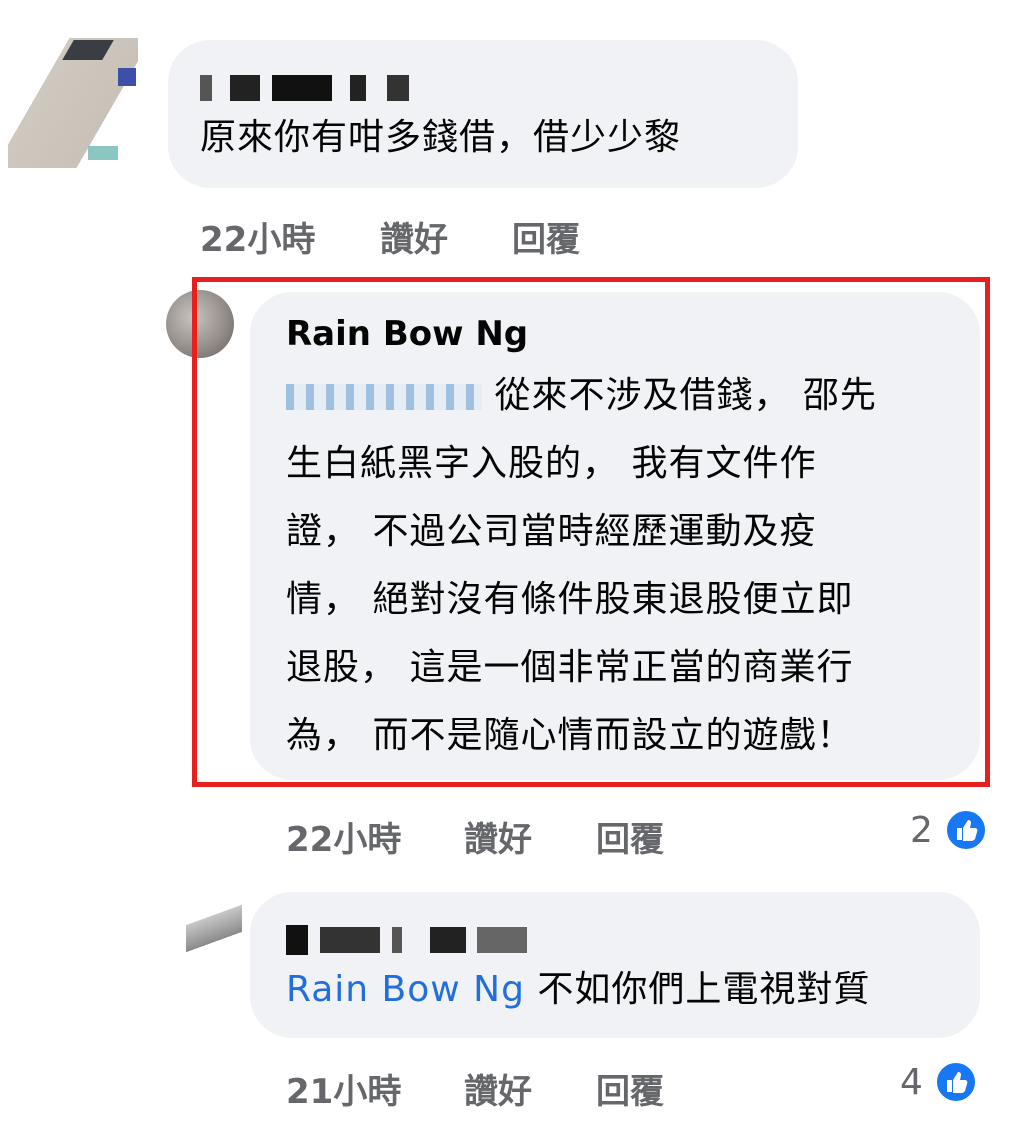 The width and height of the screenshot is (1024, 1133). What do you see at coordinates (405, 989) in the screenshot?
I see `mention-link: Rain Bow Ng` at bounding box center [405, 989].